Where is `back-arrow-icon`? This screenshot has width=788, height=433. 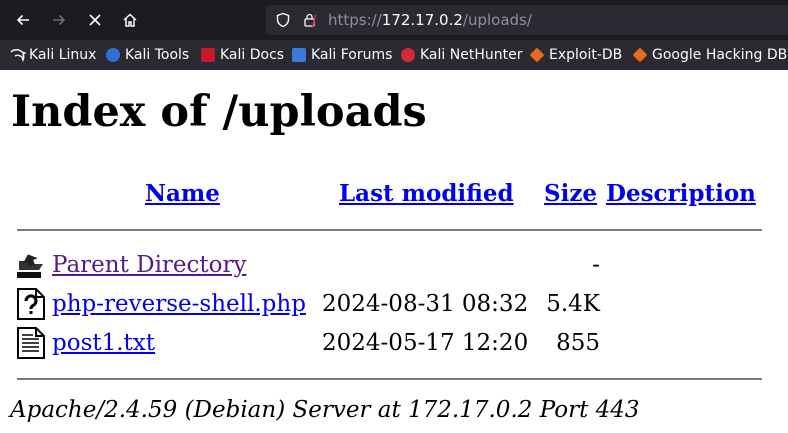 back-arrow-icon is located at coordinates (22, 20).